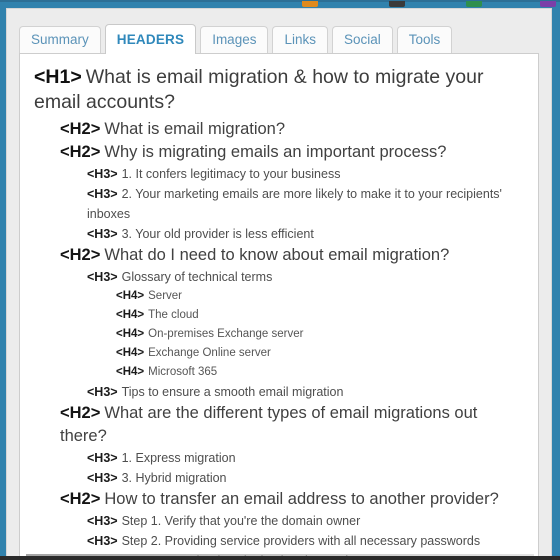 The image size is (560, 560). I want to click on heading-row-h4: <H4> Server, so click(320, 296).